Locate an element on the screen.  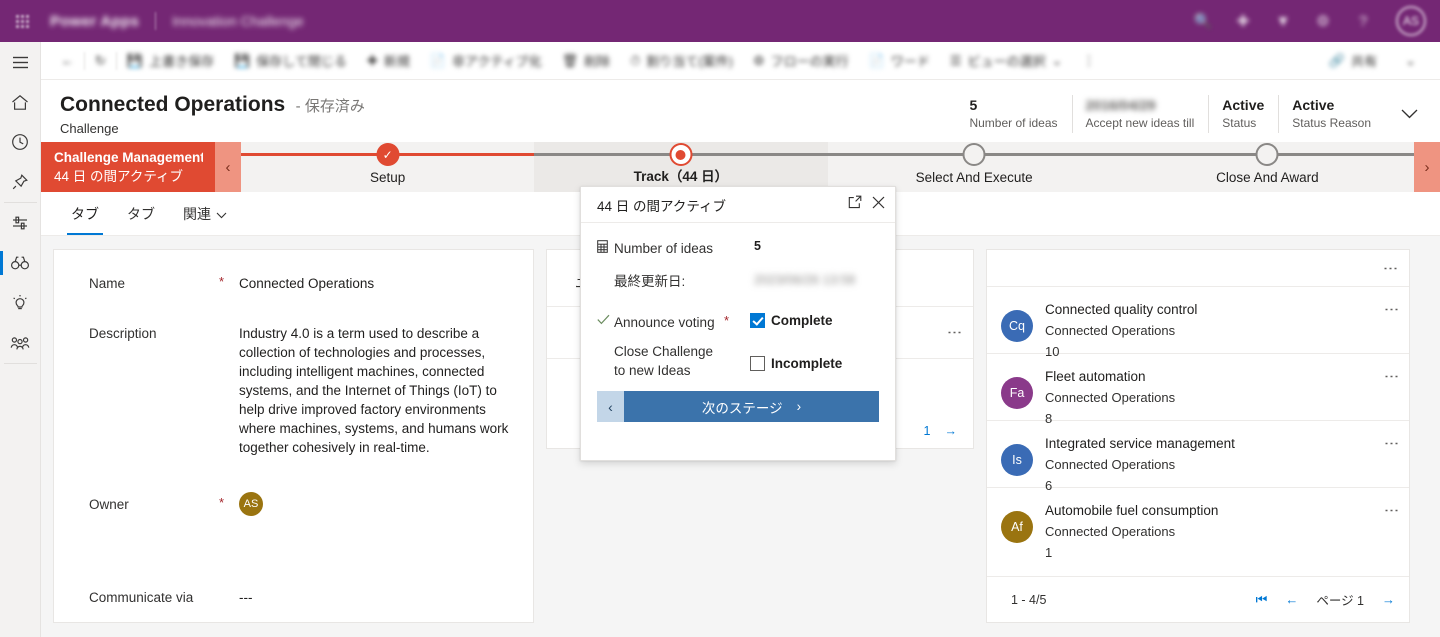
bpf-next-button: › is located at coordinates (1427, 167).